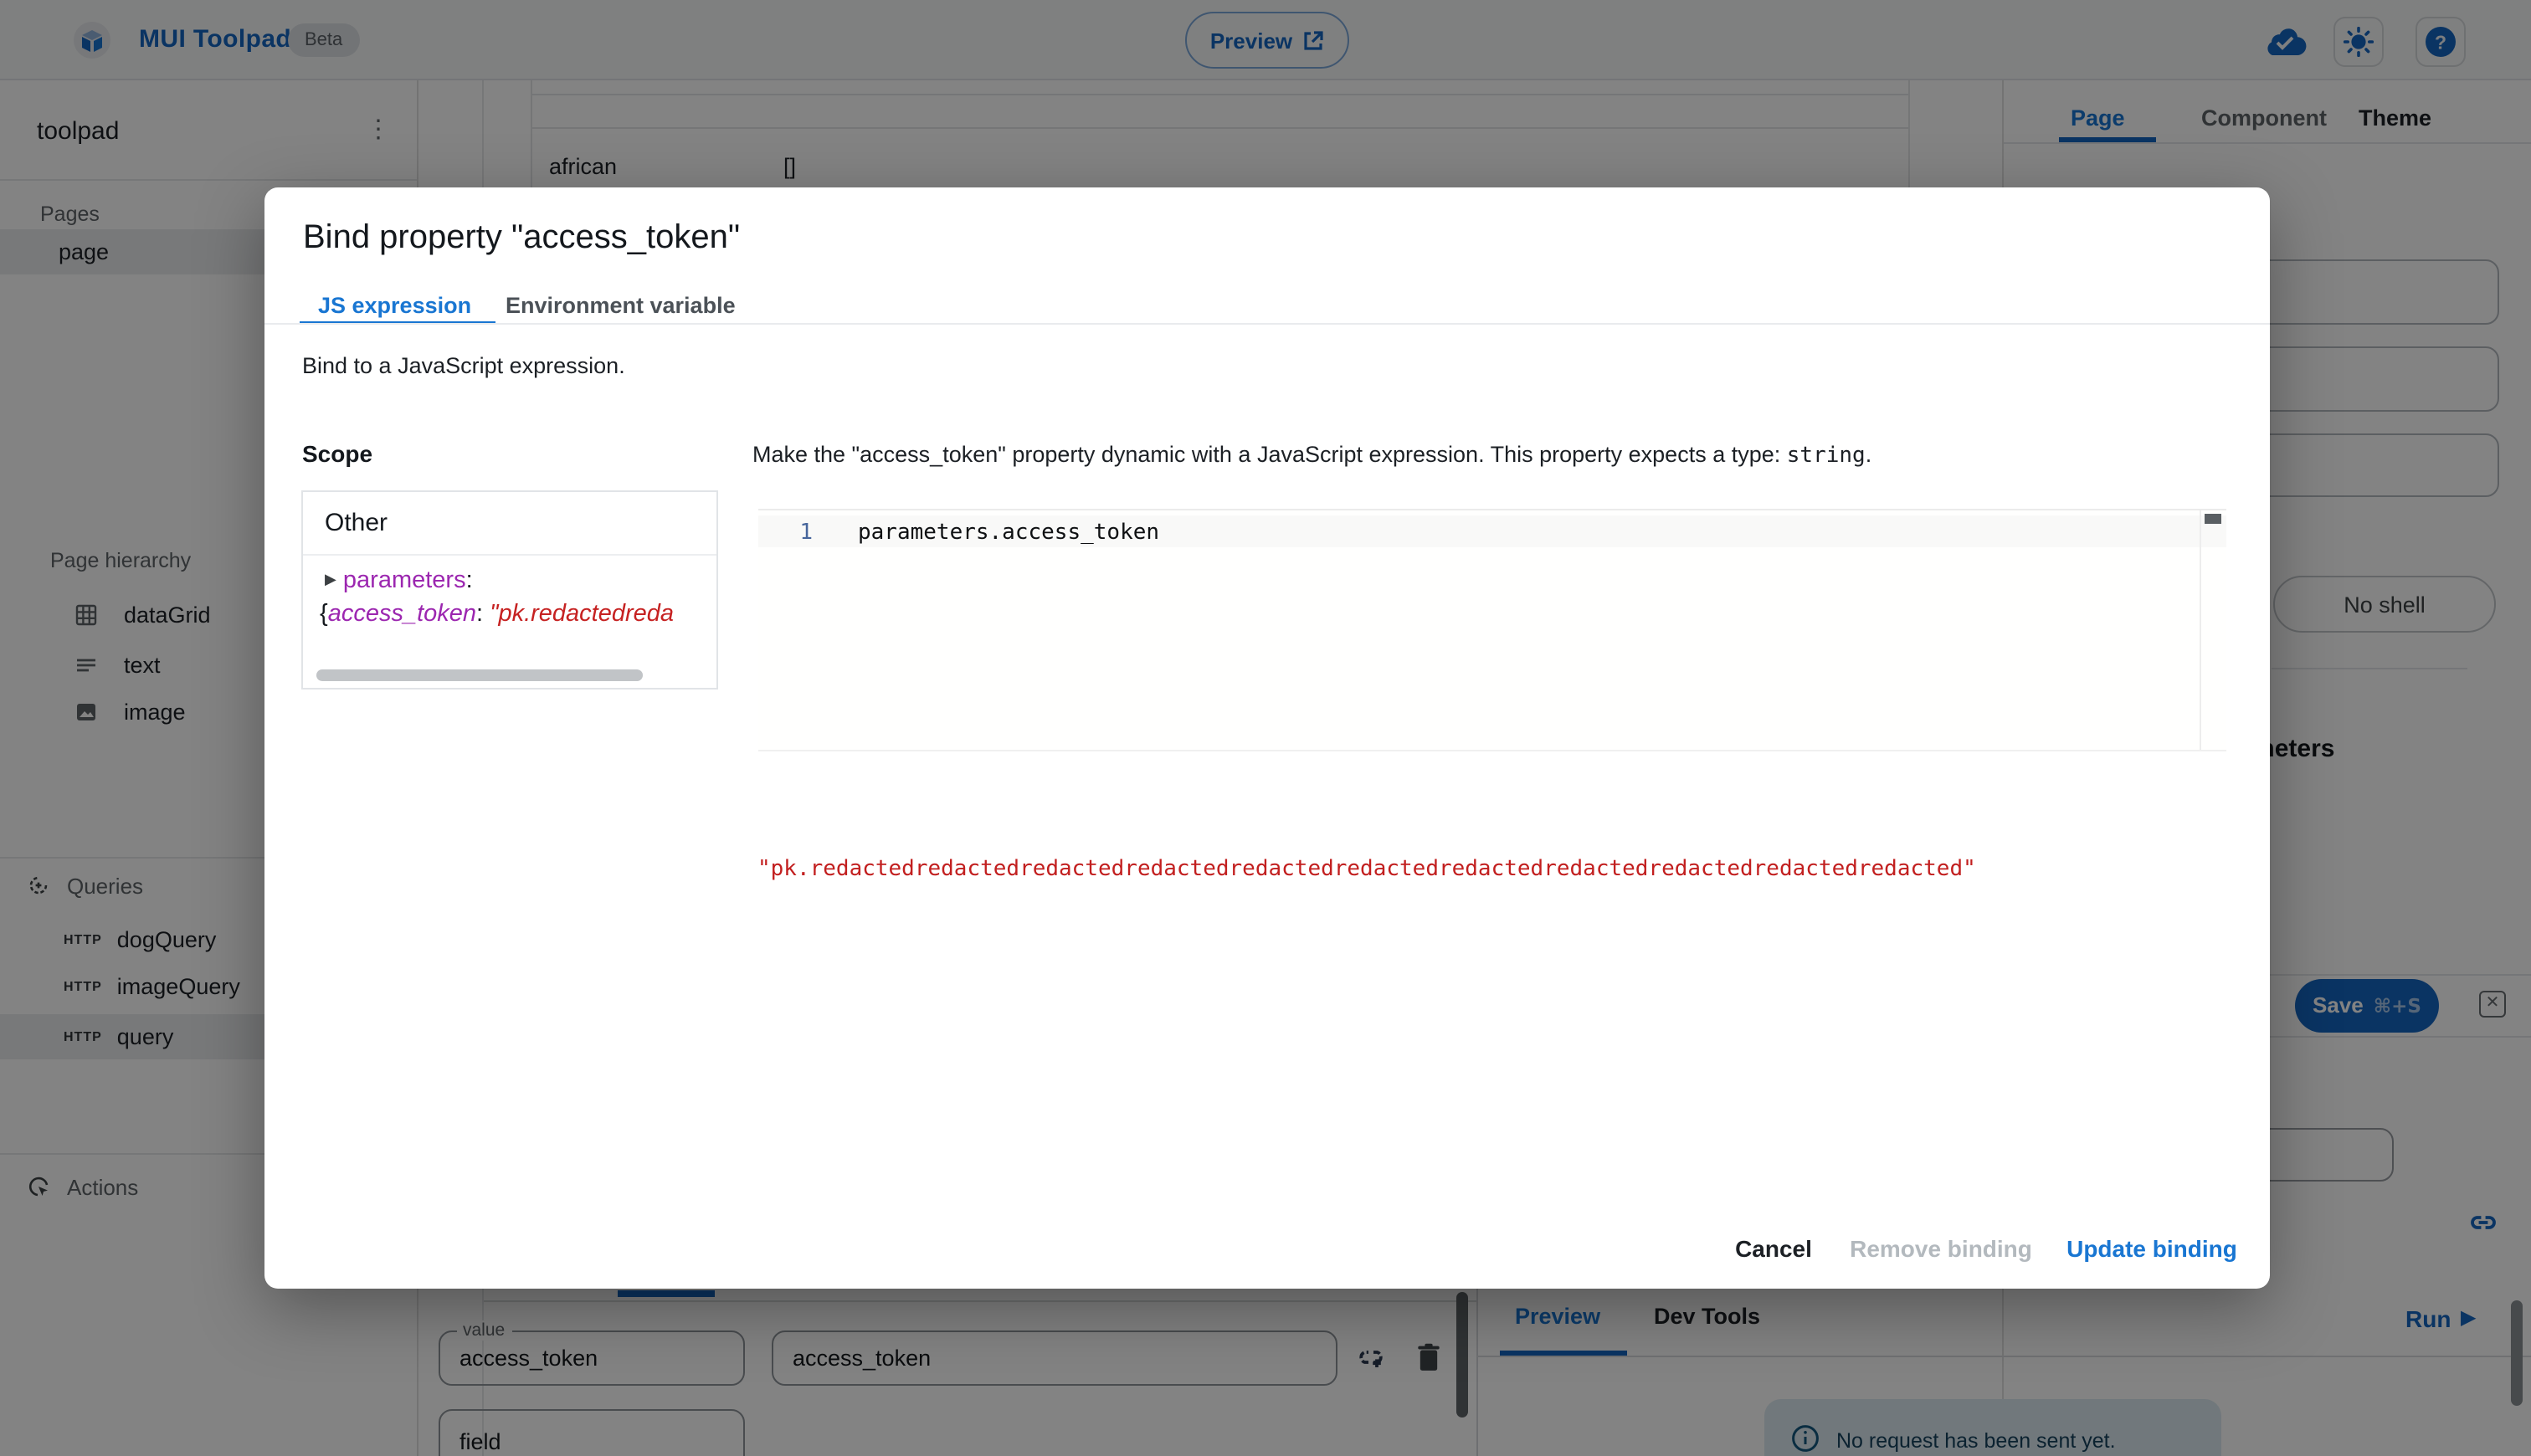  Describe the element at coordinates (2213, 519) in the screenshot. I see `editor-minimap-marker` at that location.